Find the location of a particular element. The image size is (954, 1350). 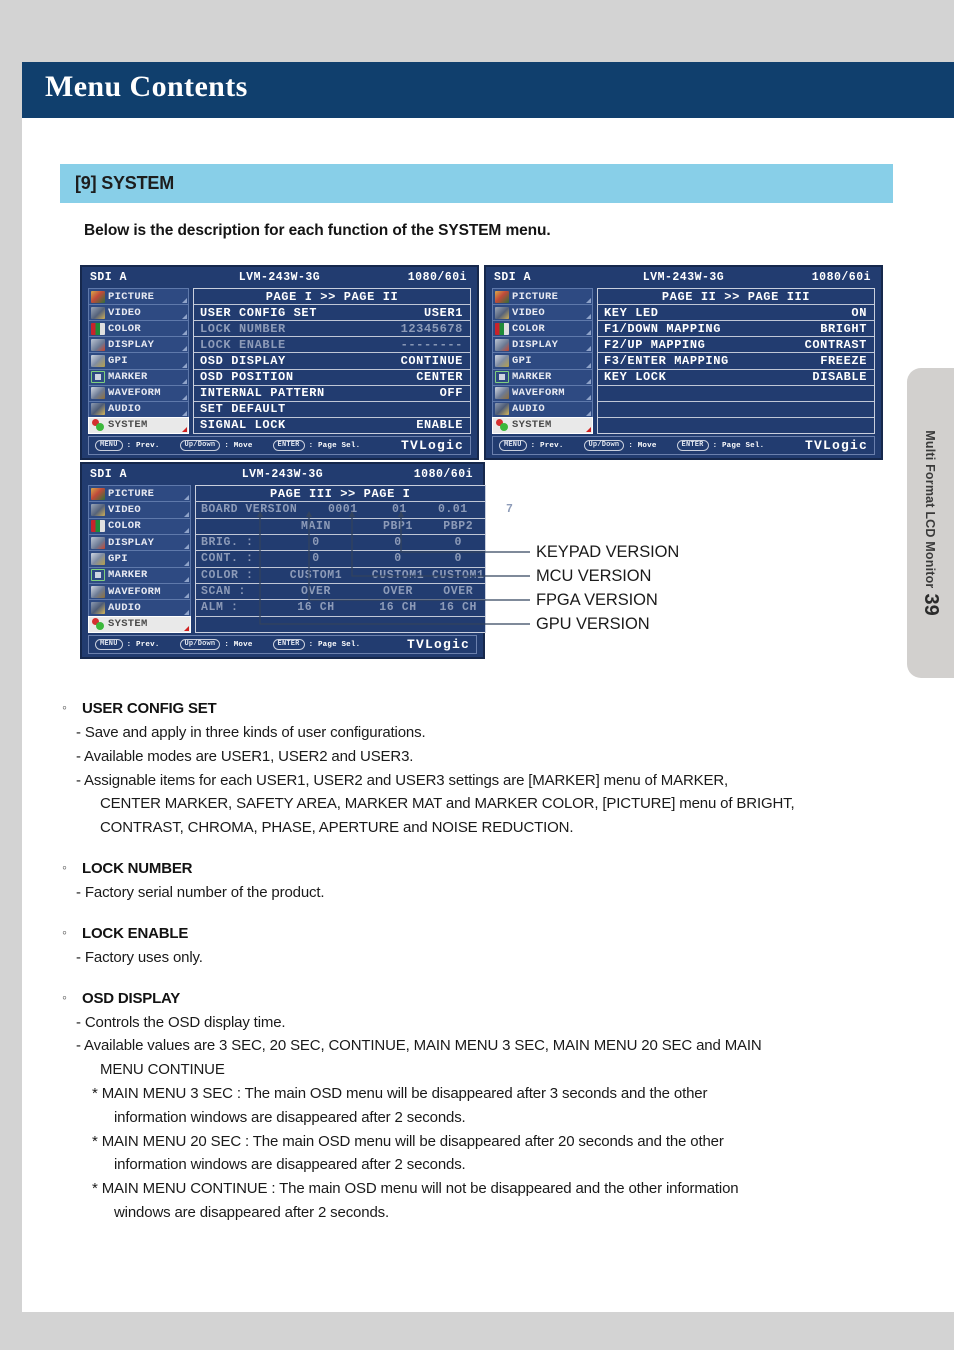

system-icon is located at coordinates (98, 624).